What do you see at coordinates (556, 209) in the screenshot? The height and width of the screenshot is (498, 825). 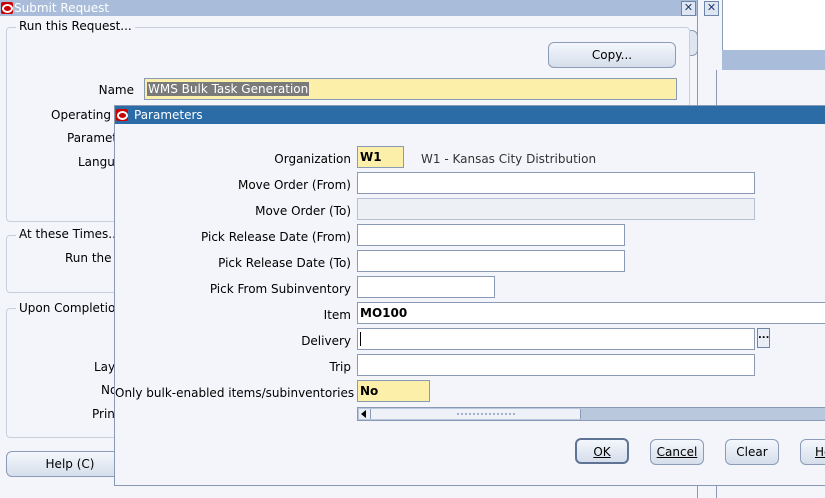 I see `move-order-to-field` at bounding box center [556, 209].